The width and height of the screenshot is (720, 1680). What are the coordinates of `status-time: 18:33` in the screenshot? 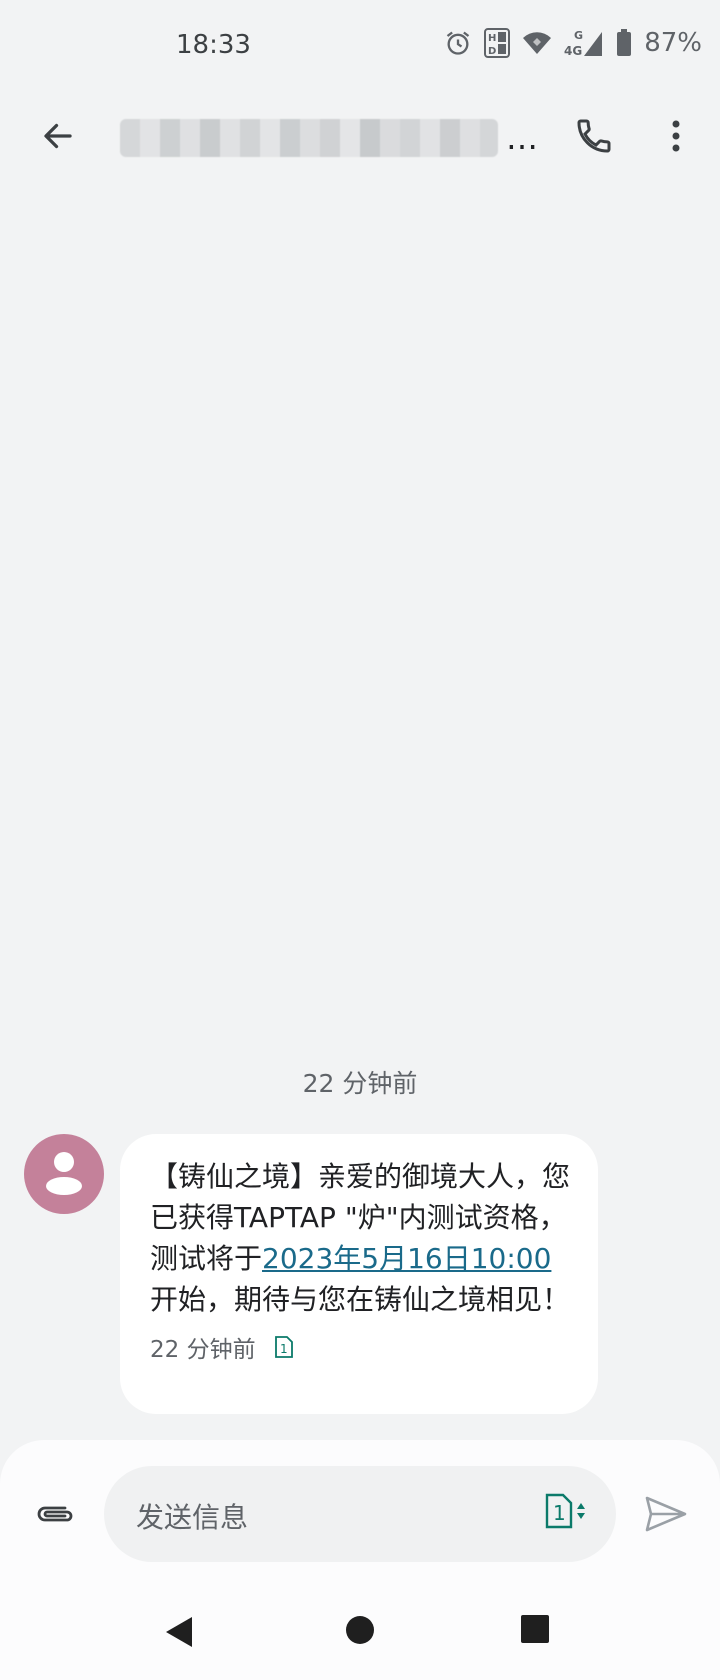 It's located at (213, 45).